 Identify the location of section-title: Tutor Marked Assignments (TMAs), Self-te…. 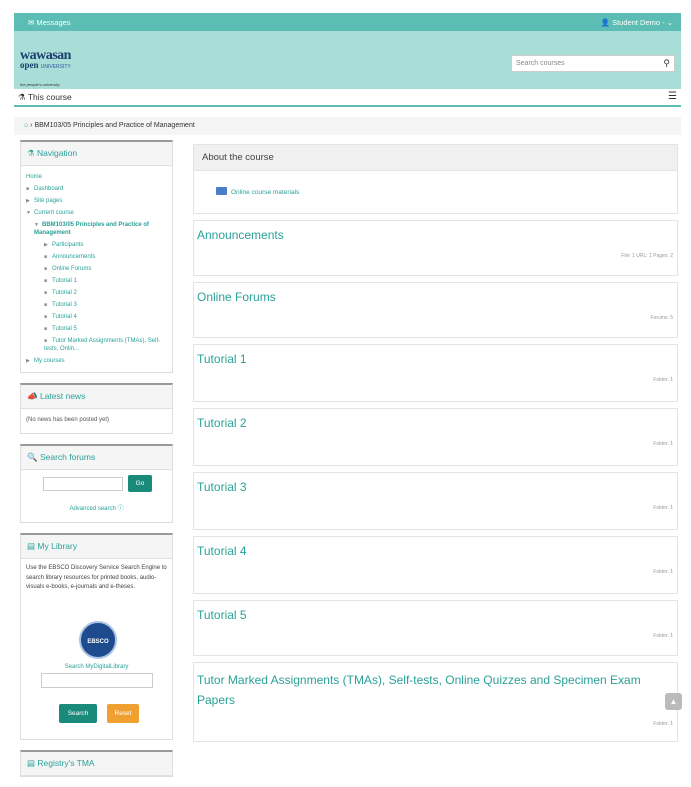
(435, 686).